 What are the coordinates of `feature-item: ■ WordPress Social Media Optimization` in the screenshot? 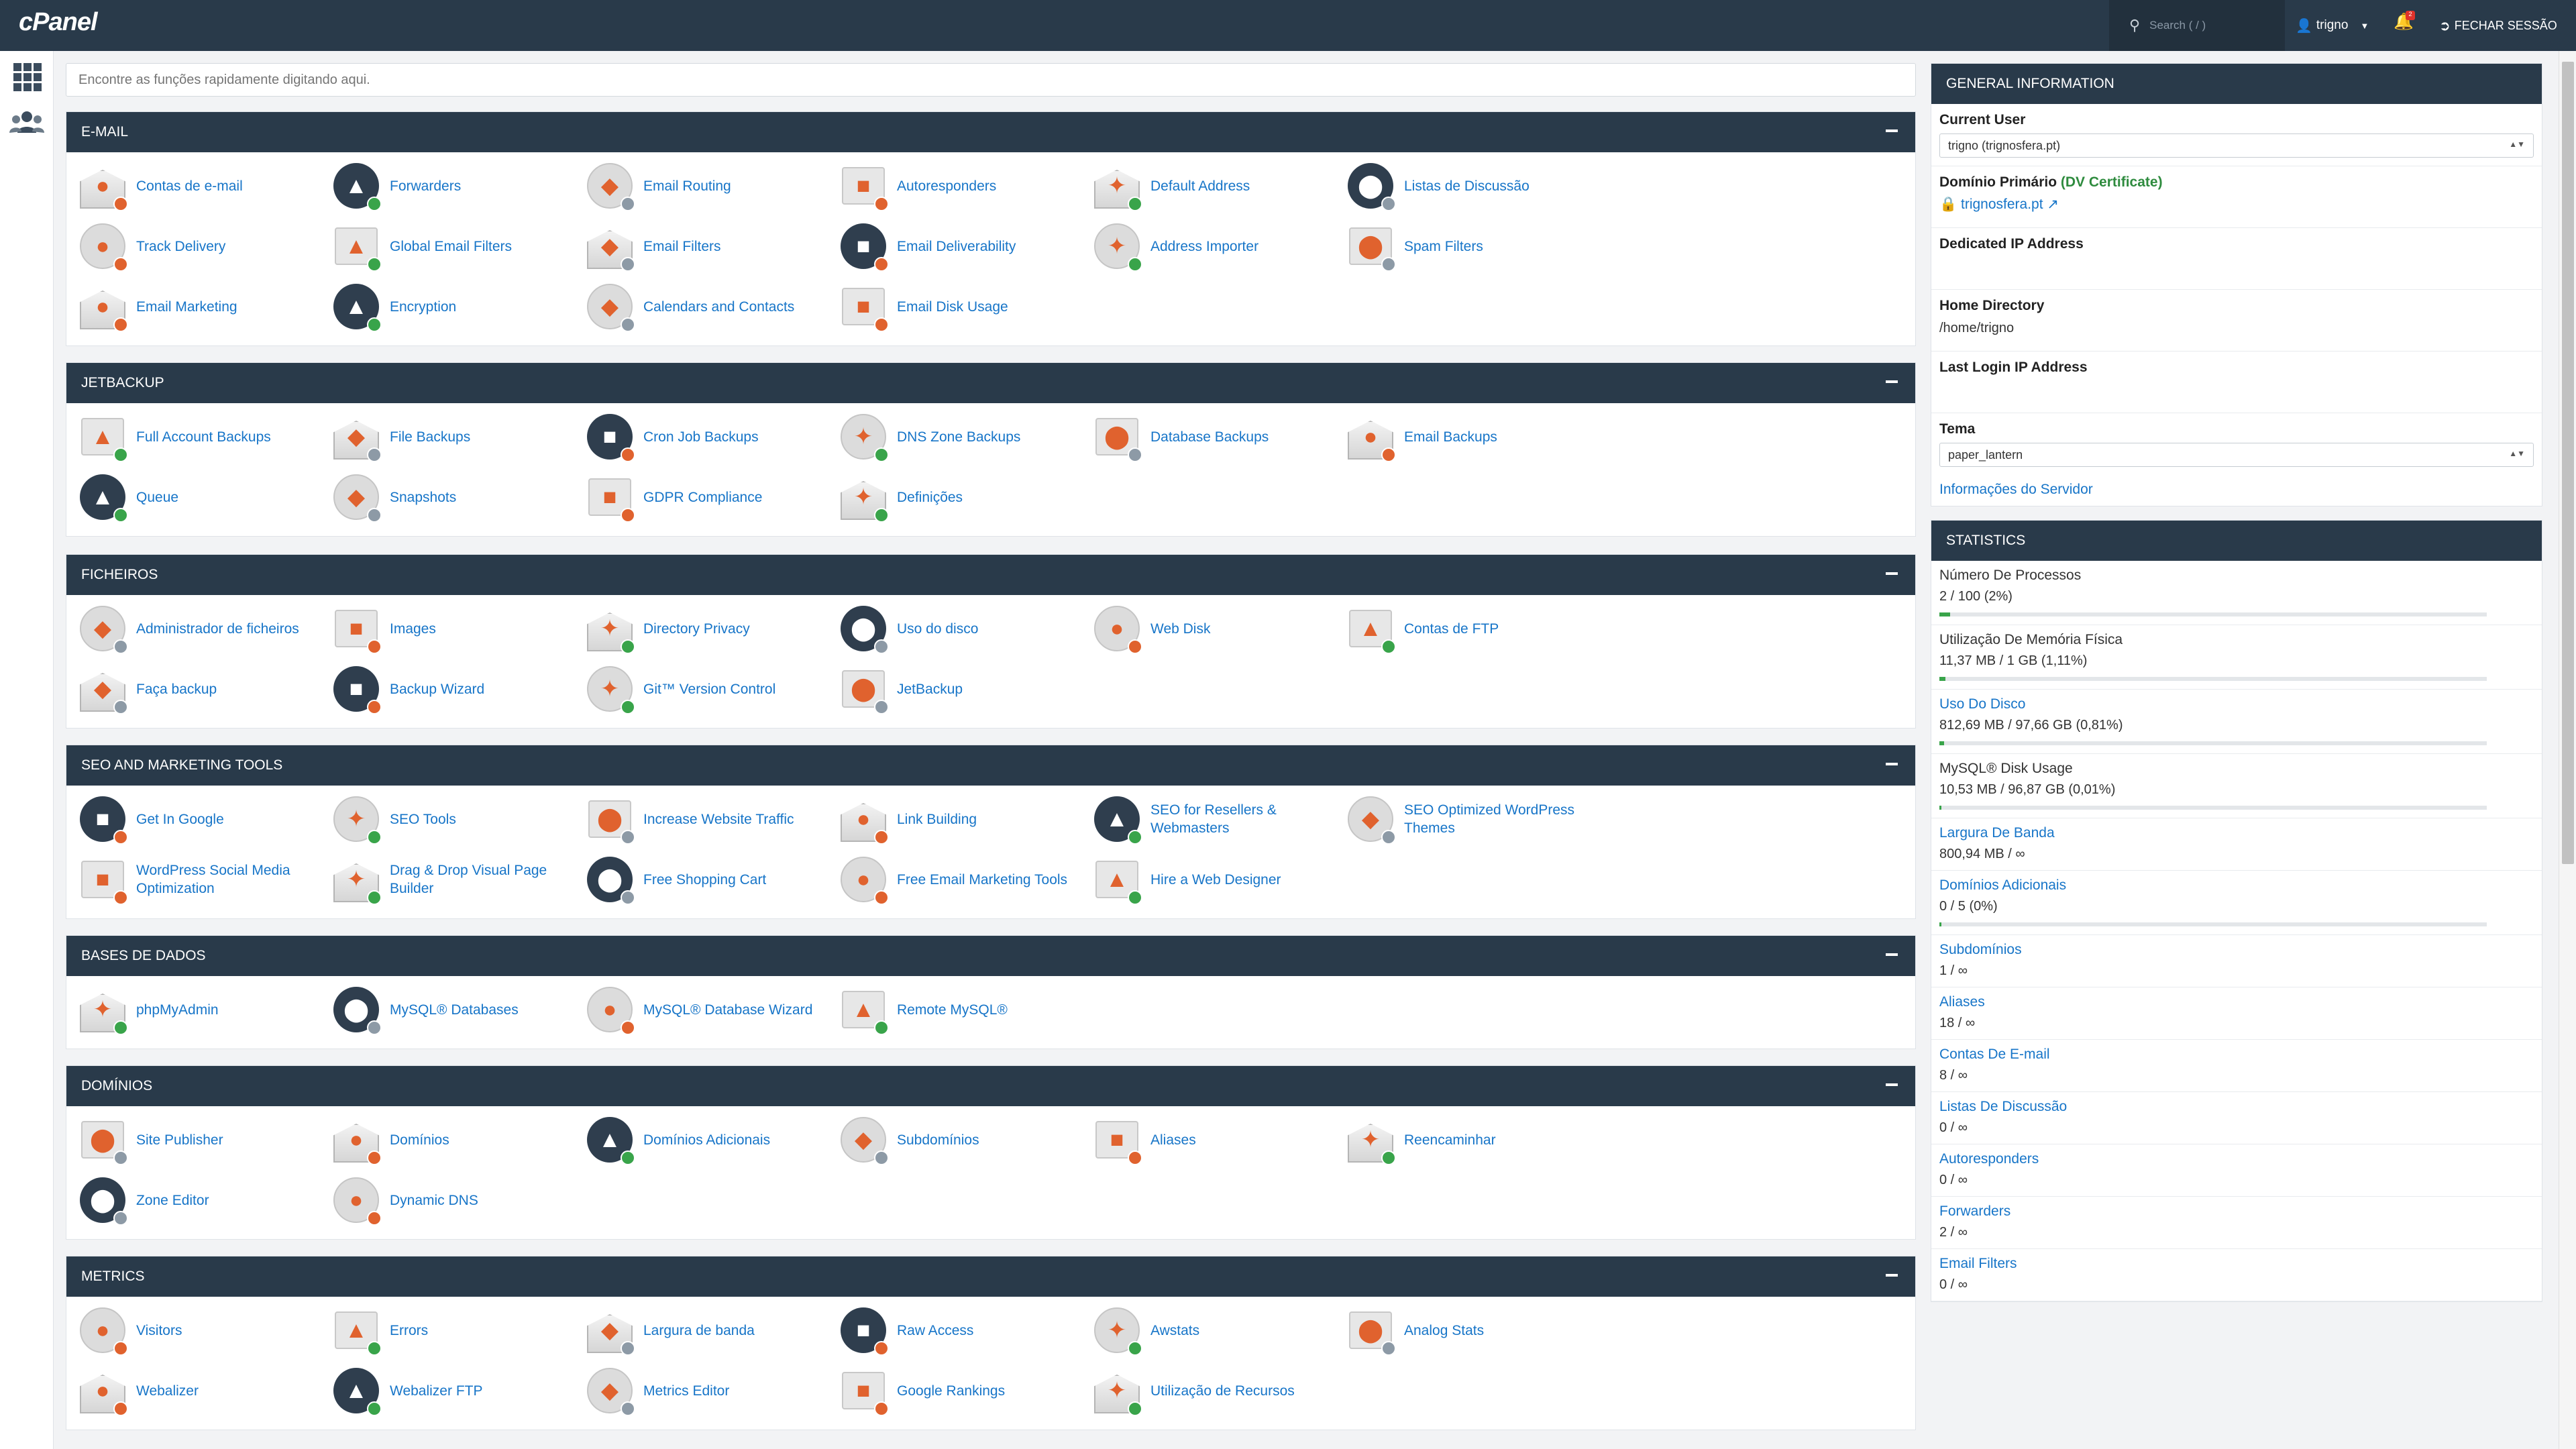 It's located at (201, 879).